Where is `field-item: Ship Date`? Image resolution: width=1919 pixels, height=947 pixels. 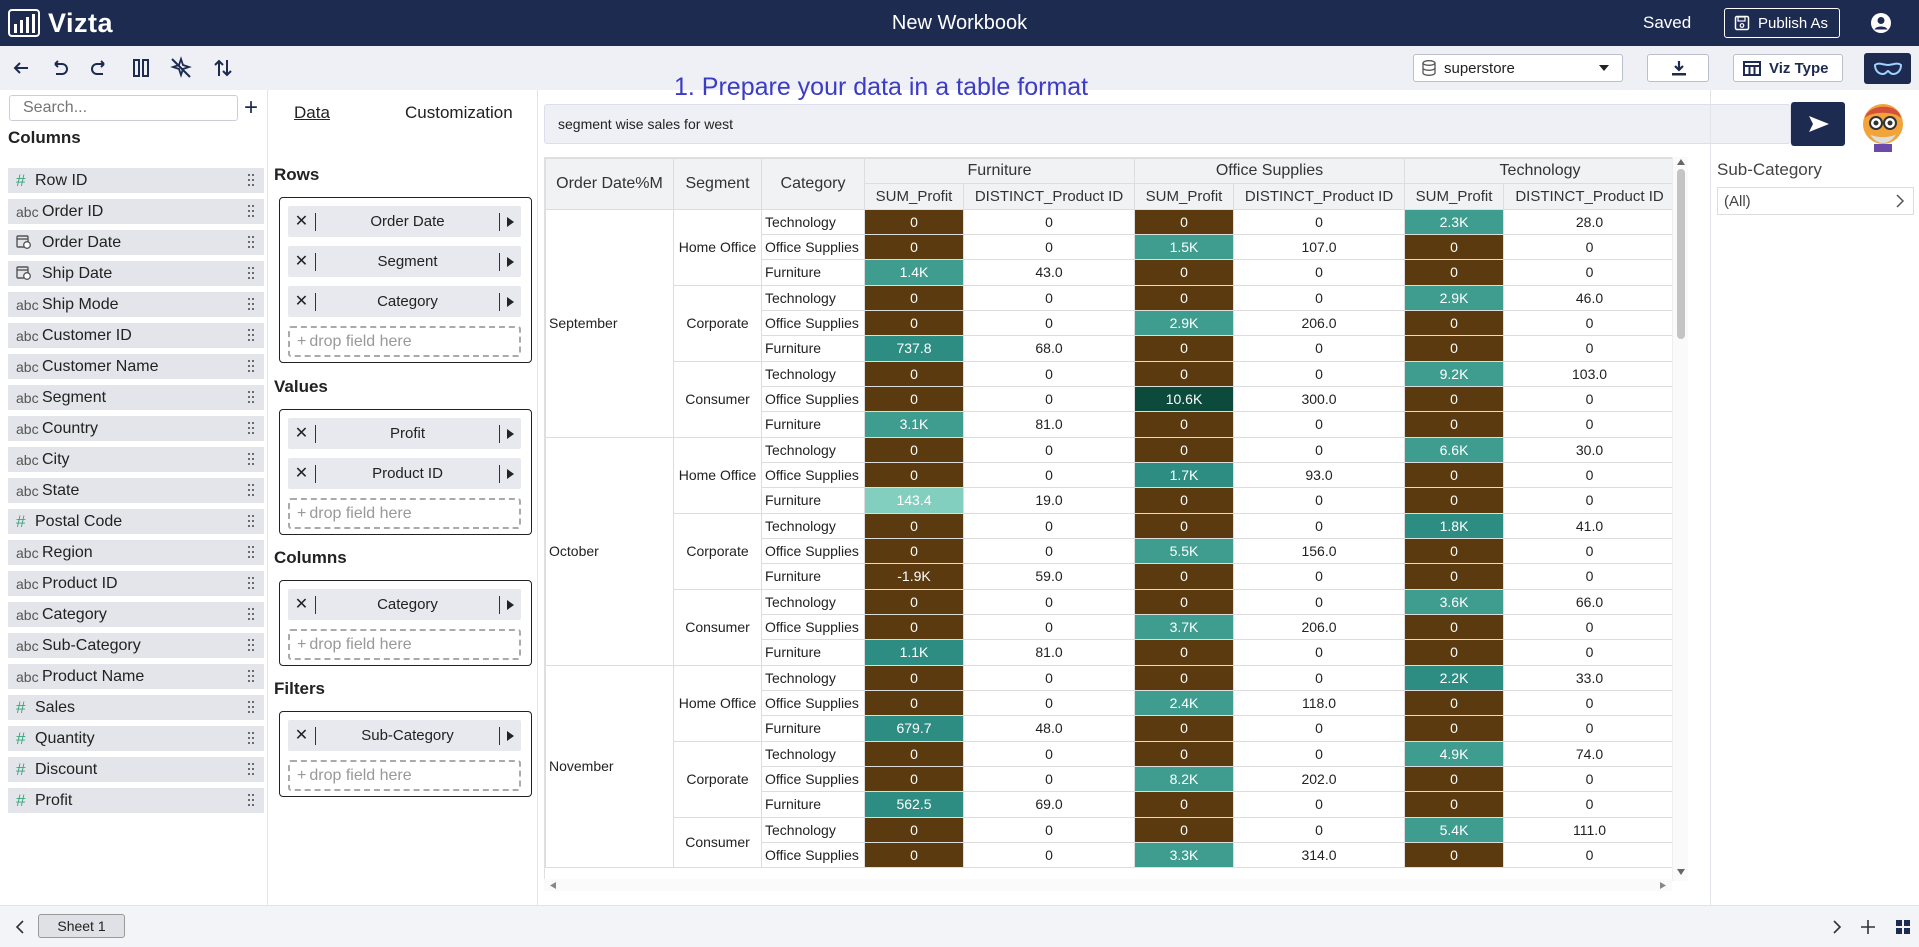 field-item: Ship Date is located at coordinates (136, 273).